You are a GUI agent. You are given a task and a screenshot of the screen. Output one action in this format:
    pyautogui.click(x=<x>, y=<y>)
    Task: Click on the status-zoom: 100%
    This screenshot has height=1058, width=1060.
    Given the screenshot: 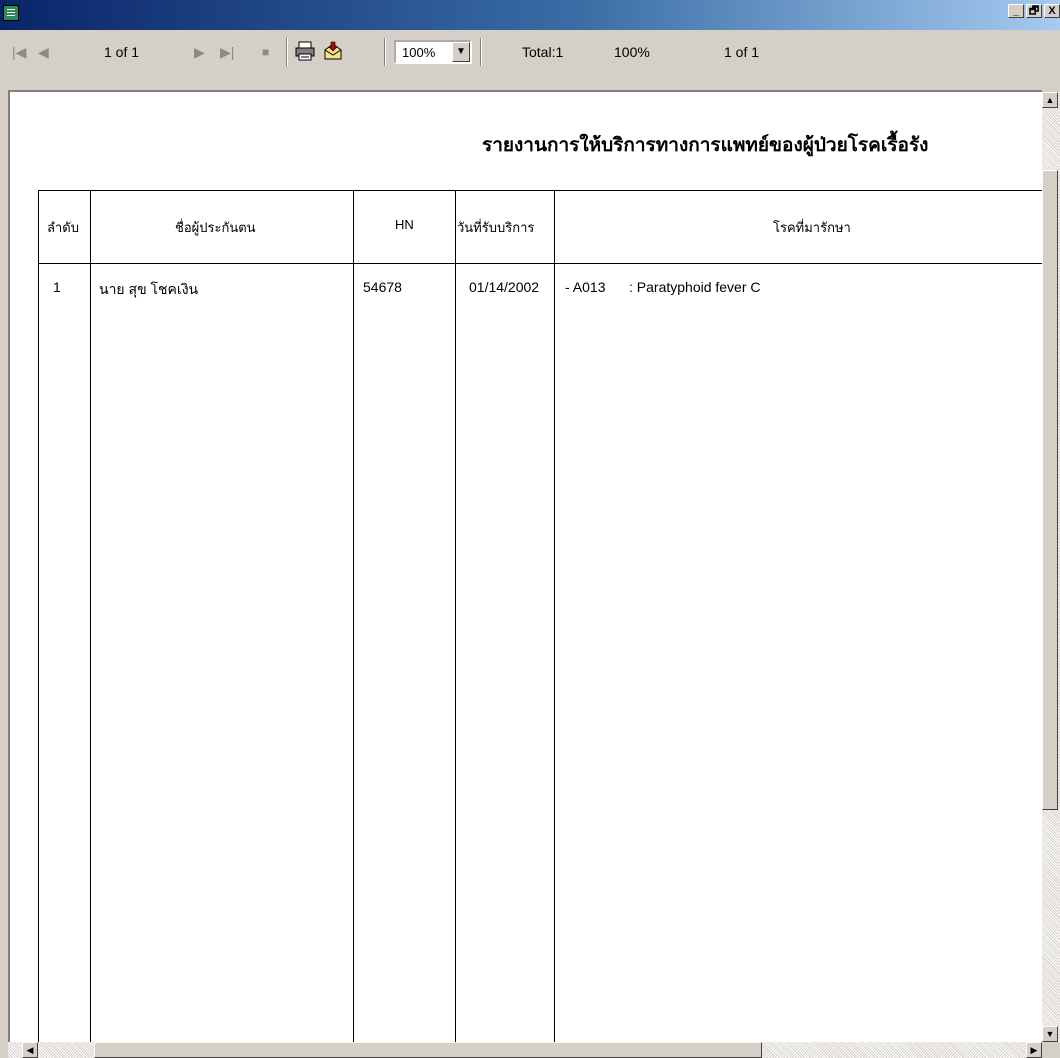 What is the action you would take?
    pyautogui.click(x=632, y=52)
    